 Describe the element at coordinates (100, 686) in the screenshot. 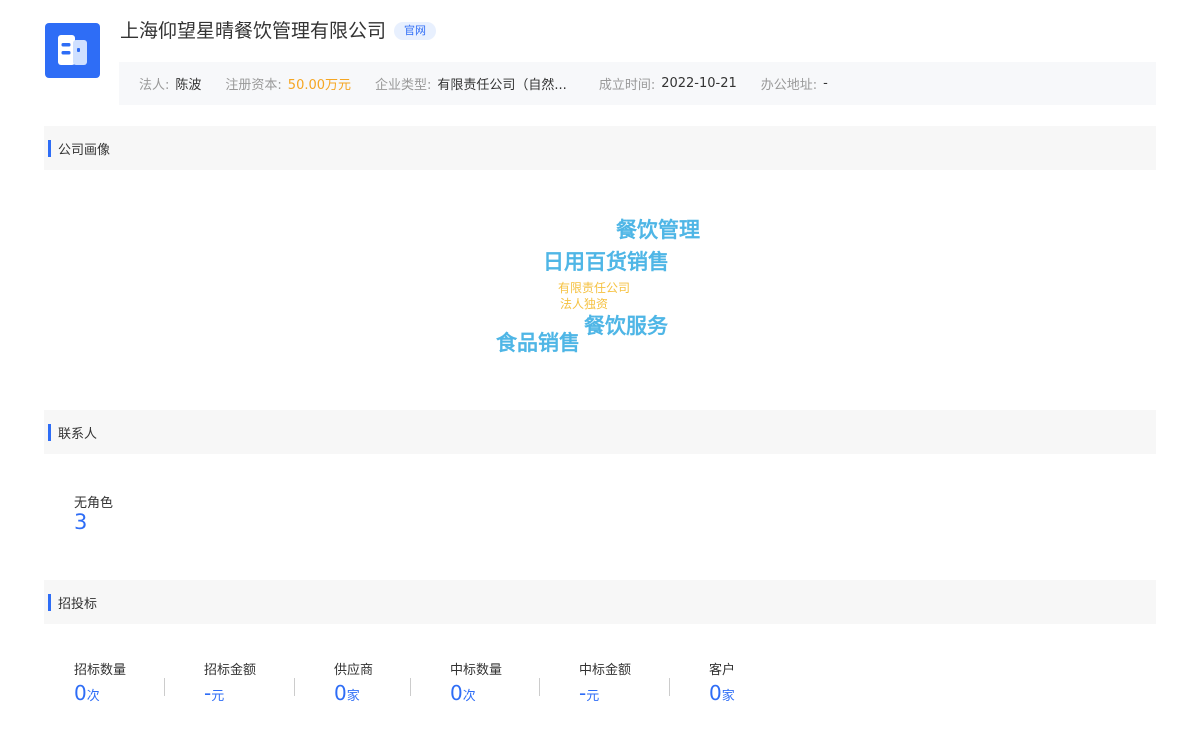

I see `bid-count-stat: 招标数量 0次` at that location.